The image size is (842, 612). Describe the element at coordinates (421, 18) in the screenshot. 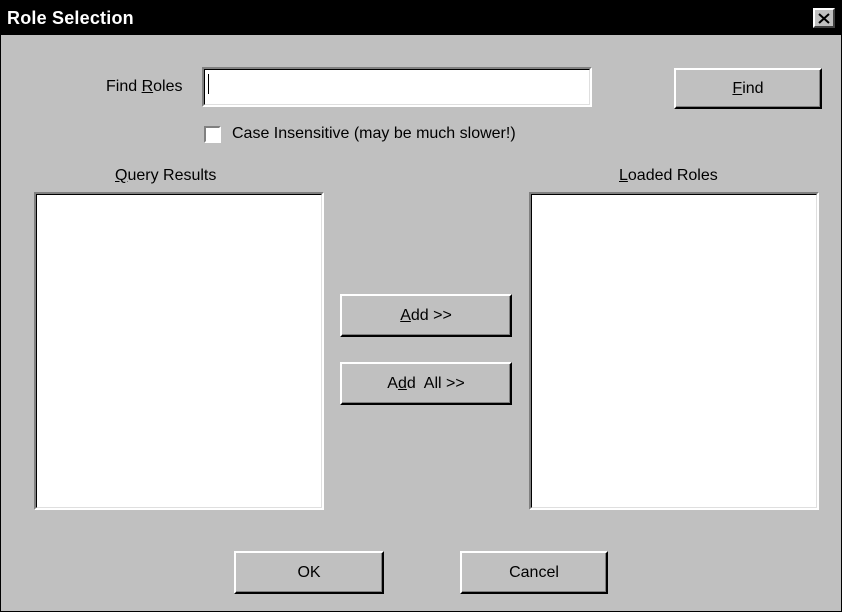

I see `title-bar: Role Selection` at that location.